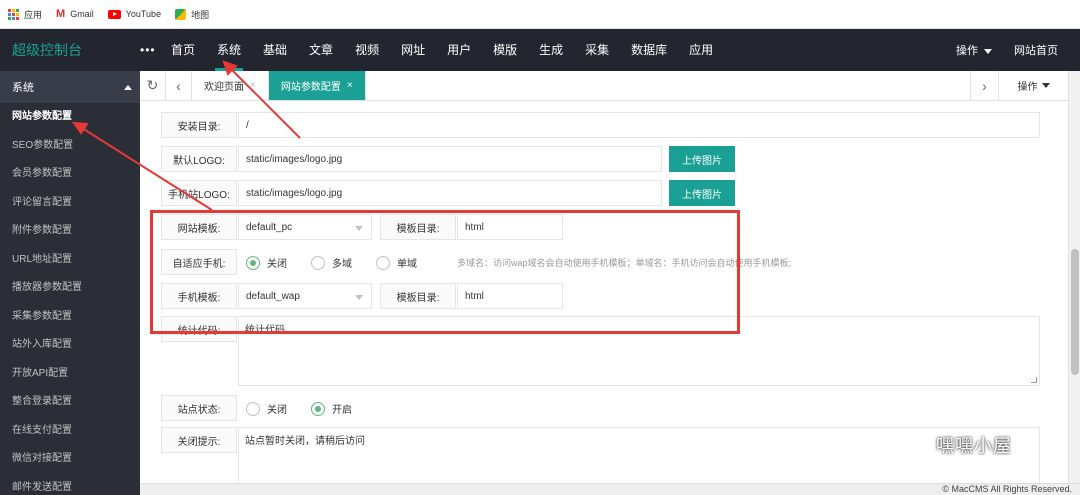 The width and height of the screenshot is (1080, 495). Describe the element at coordinates (407, 264) in the screenshot. I see `radio-label: 单域` at that location.